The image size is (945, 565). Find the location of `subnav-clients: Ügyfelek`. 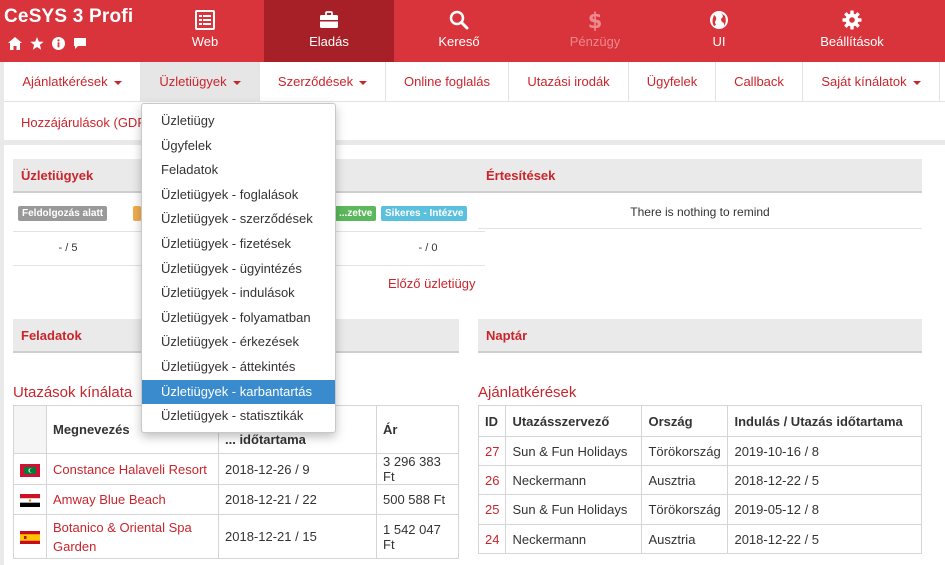

subnav-clients: Ügyfelek is located at coordinates (672, 82).